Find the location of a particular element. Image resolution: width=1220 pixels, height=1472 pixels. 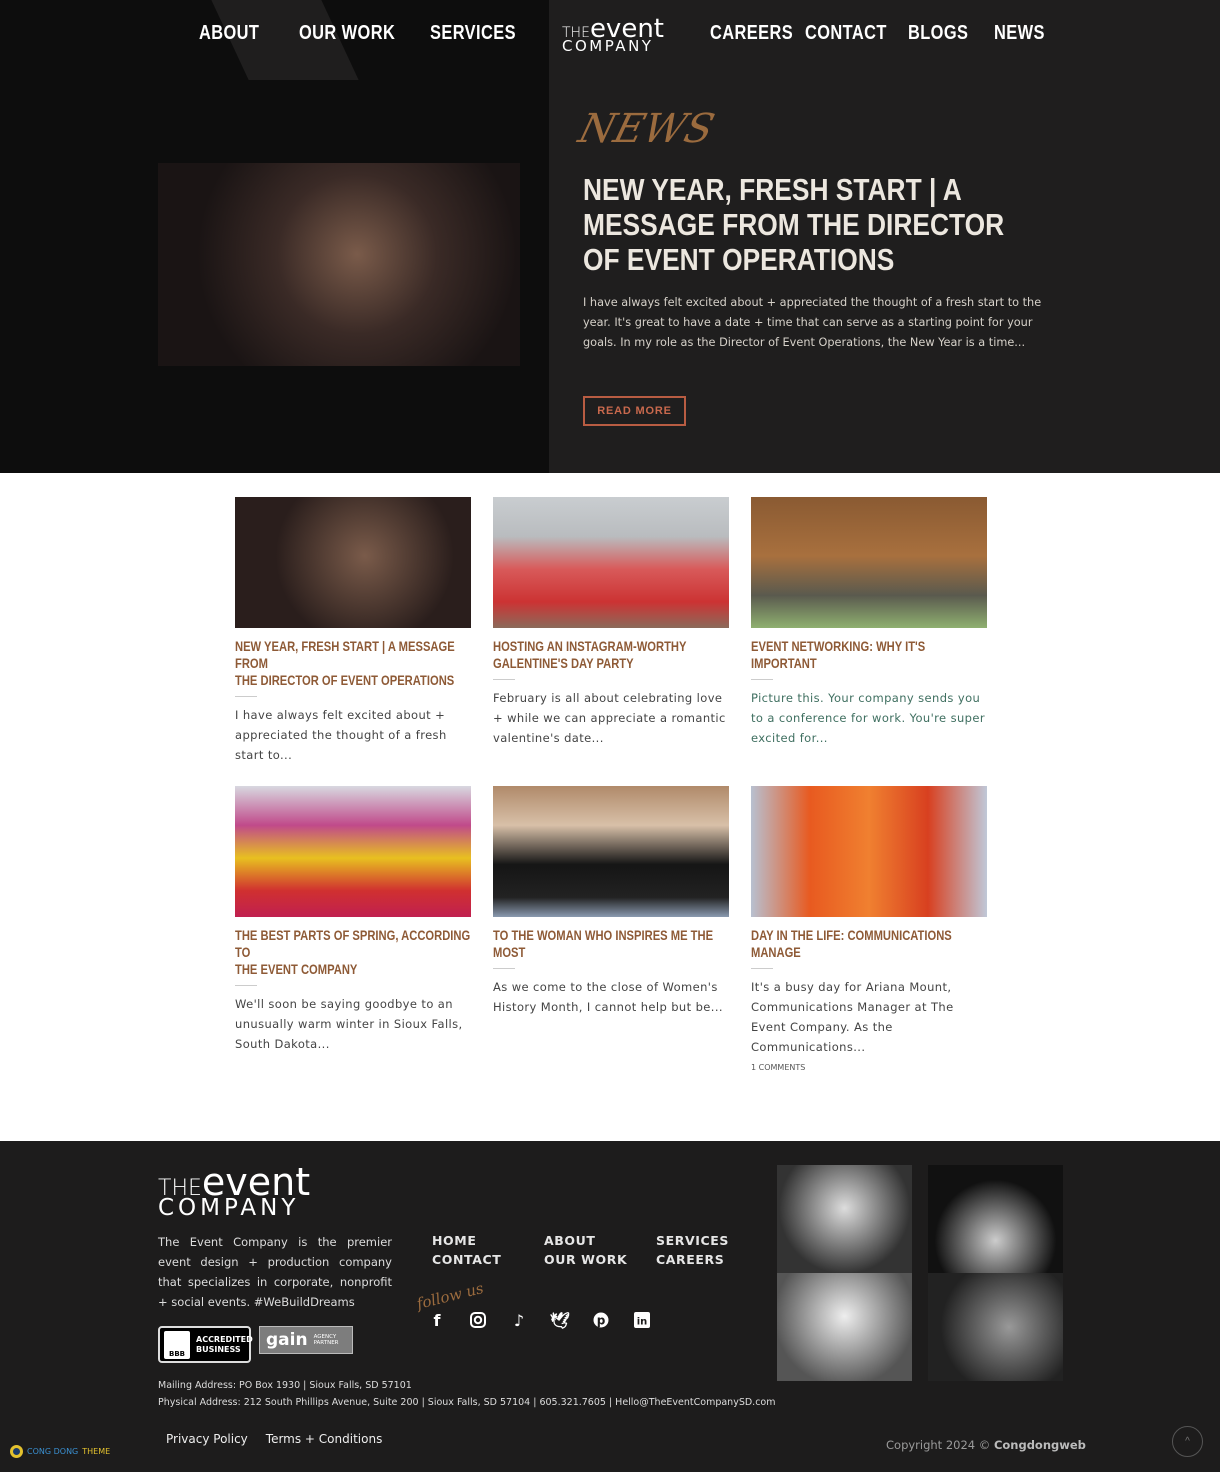

privacy-policy-link: Privacy Policy is located at coordinates (207, 1439).